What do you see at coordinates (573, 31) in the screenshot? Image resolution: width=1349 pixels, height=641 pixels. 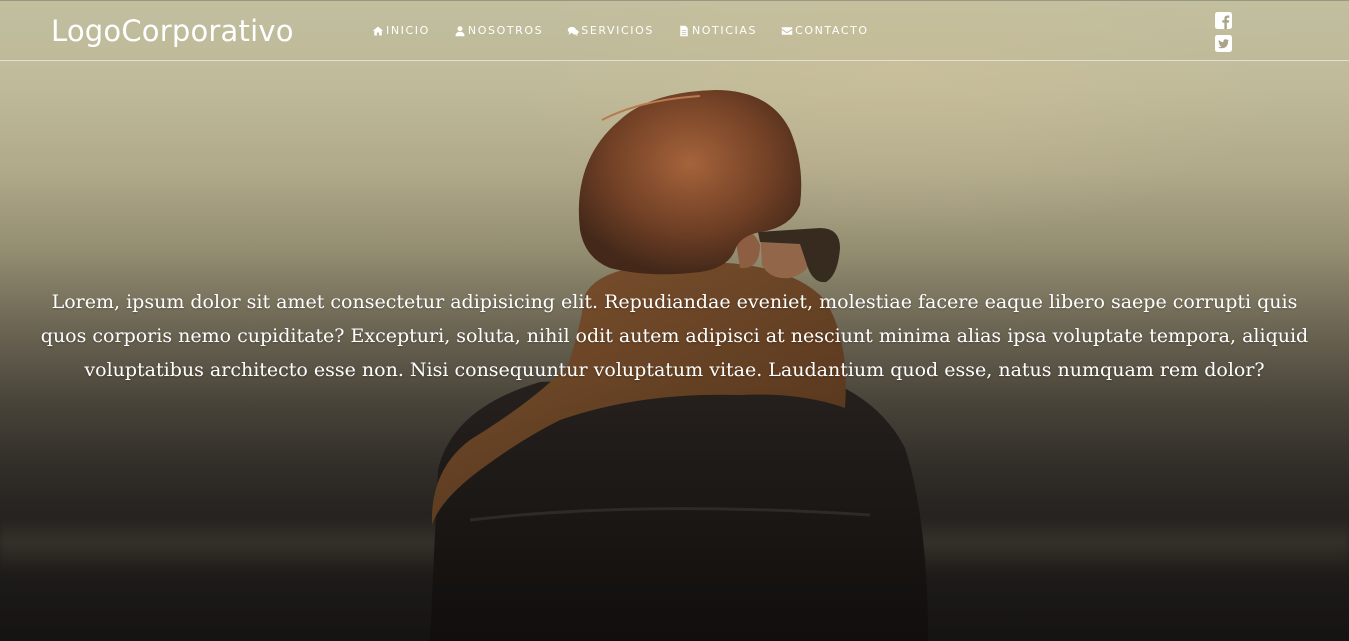 I see `comments-icon` at bounding box center [573, 31].